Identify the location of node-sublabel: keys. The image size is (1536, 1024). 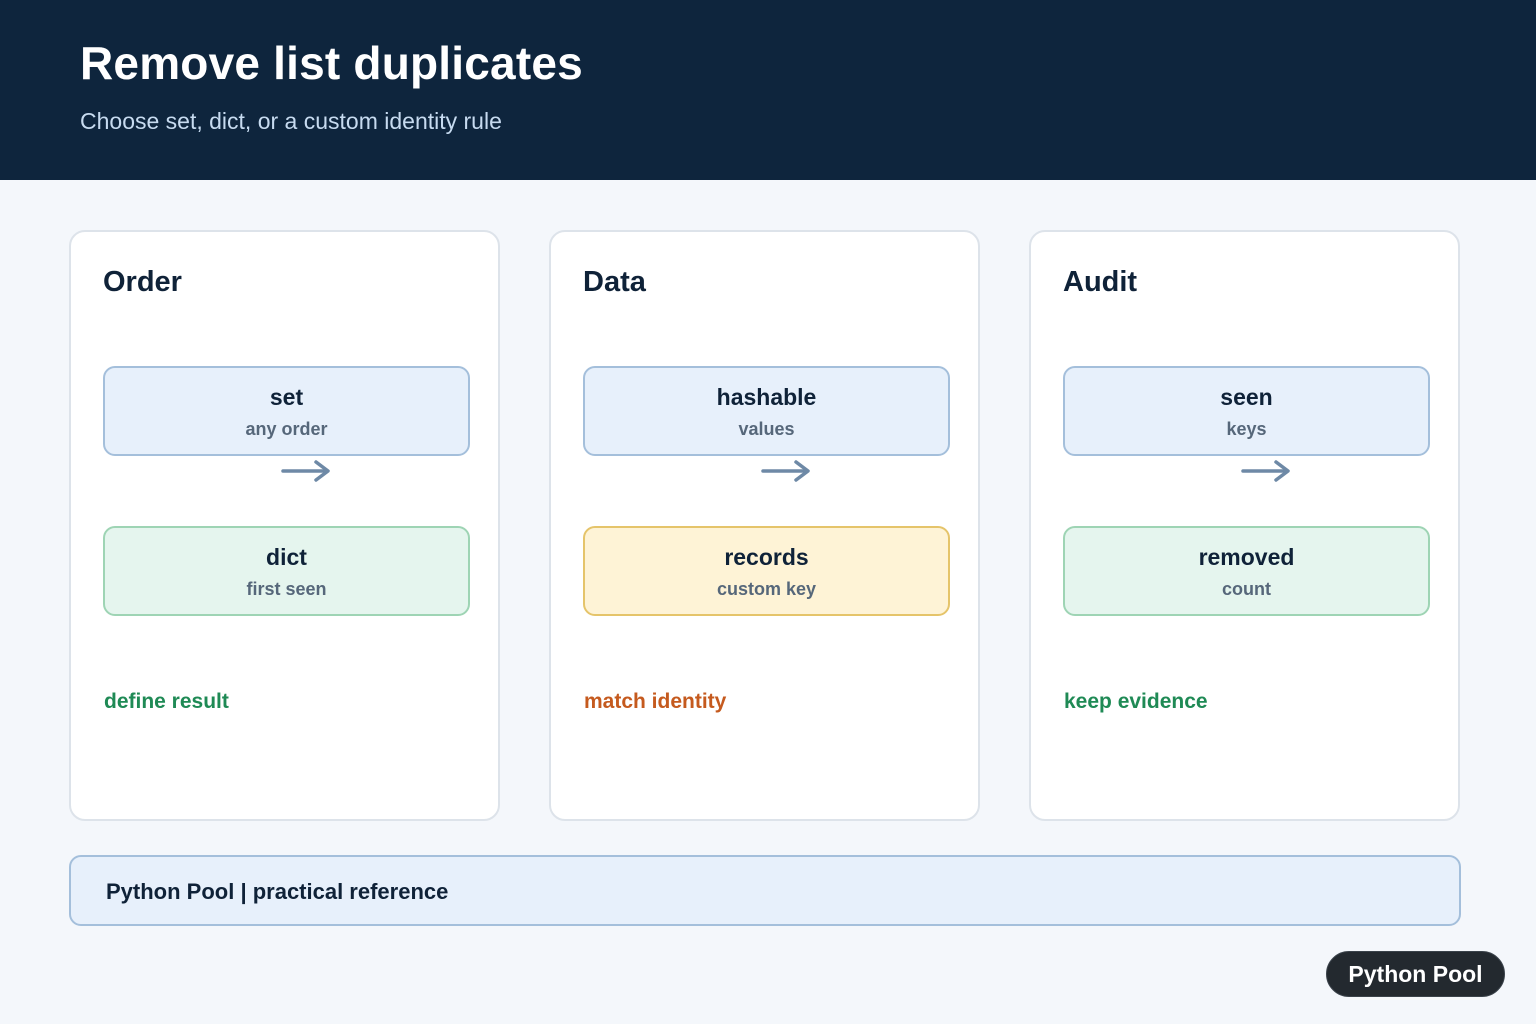
(1246, 429).